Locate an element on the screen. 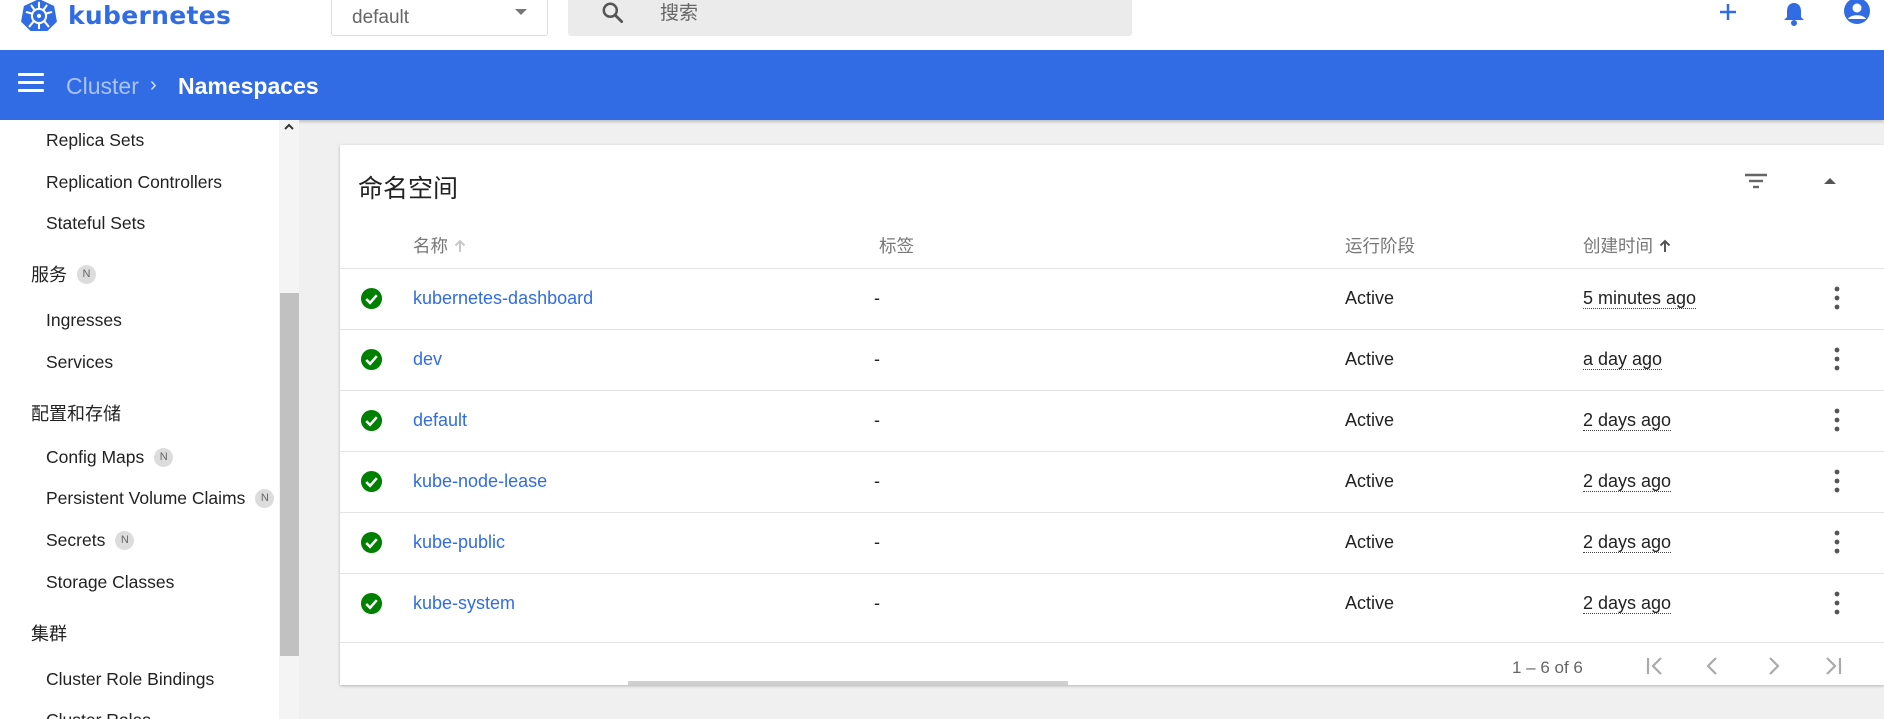  top-toolbar: kubernetes default is located at coordinates (942, 25).